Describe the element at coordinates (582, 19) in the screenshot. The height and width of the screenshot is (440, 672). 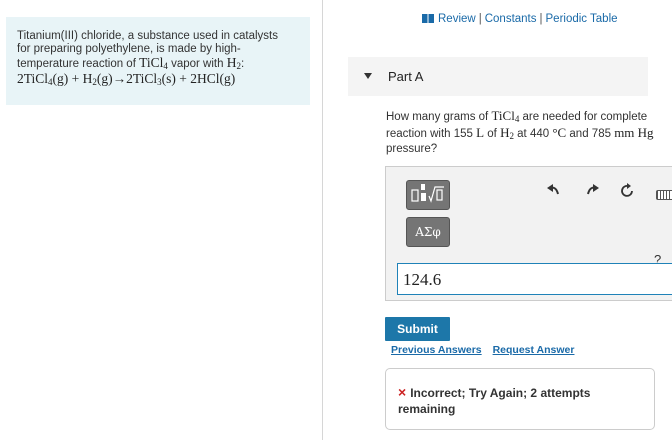
I see `periodic-table-link: Periodic Table` at that location.